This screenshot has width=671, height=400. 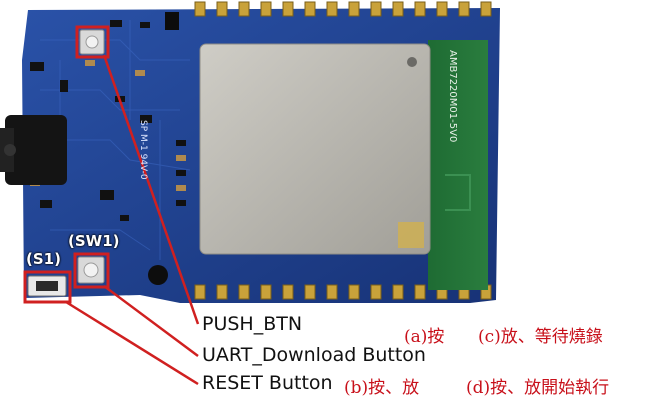 I want to click on antenna-area, so click(x=458, y=165).